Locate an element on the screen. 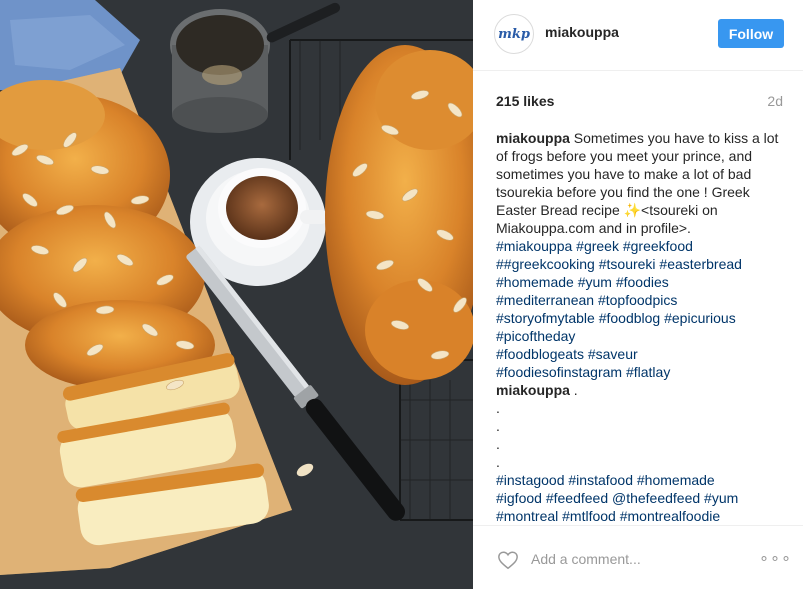 The height and width of the screenshot is (590, 803). post-age: 2d is located at coordinates (775, 101).